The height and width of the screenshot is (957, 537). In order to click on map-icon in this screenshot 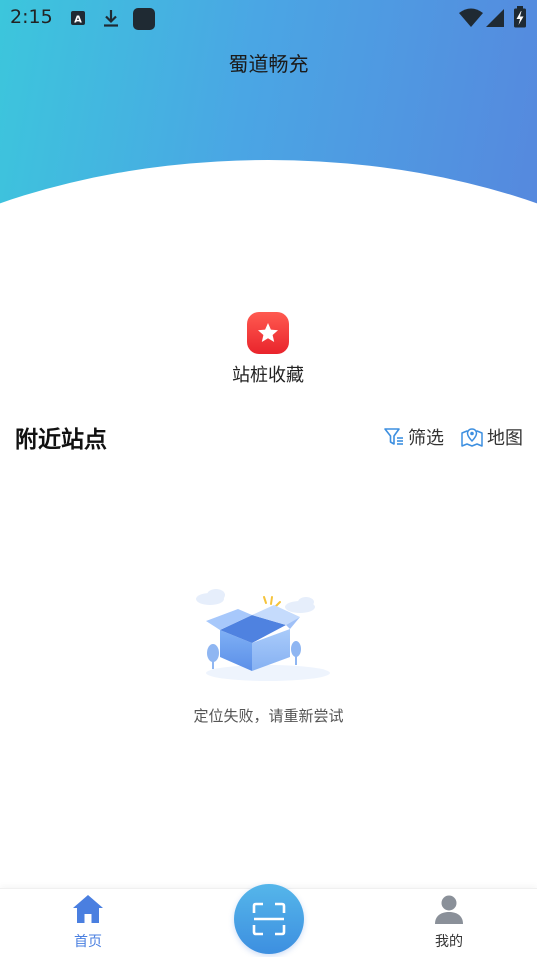, I will do `click(472, 437)`.